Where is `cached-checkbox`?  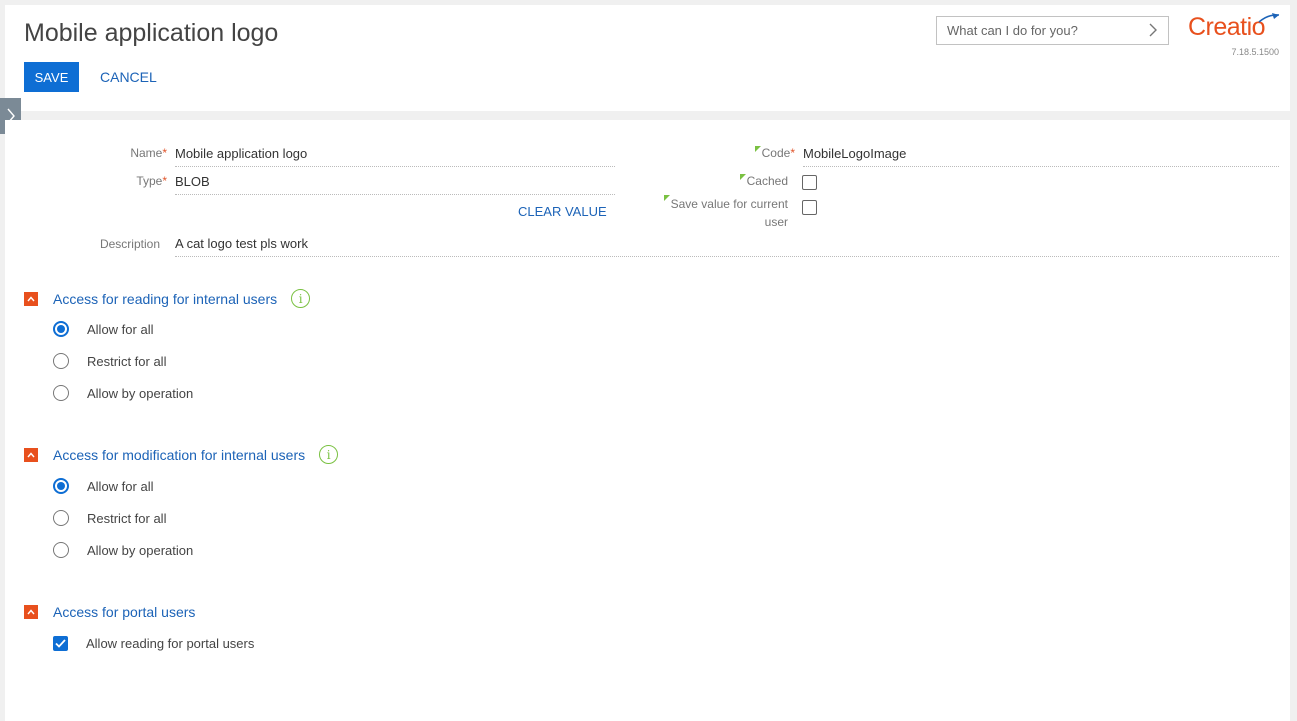 cached-checkbox is located at coordinates (809, 182).